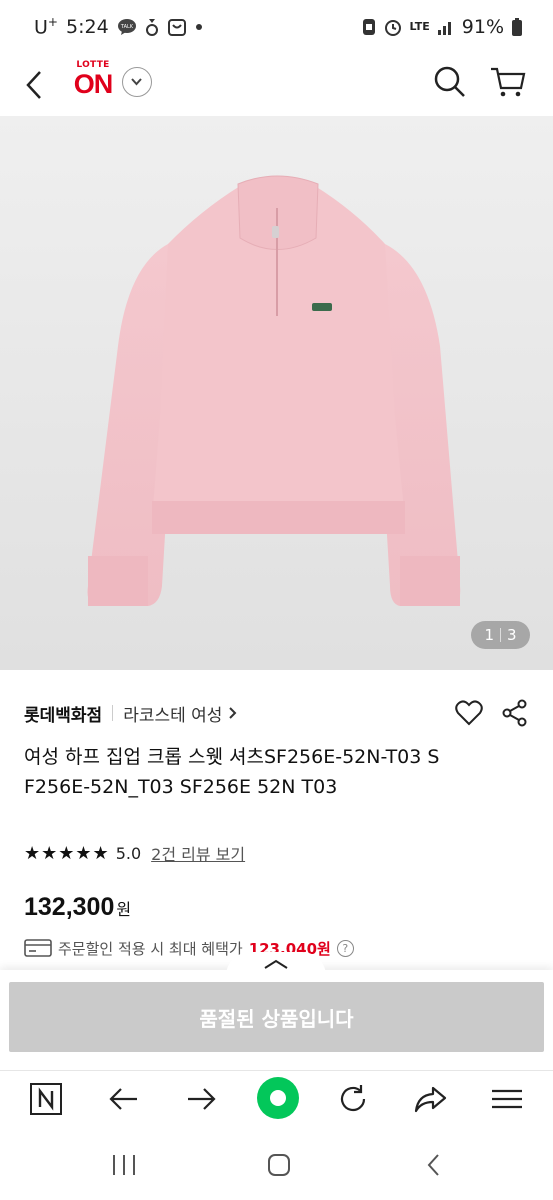 This screenshot has width=553, height=1200. I want to click on home-icon, so click(279, 1165).